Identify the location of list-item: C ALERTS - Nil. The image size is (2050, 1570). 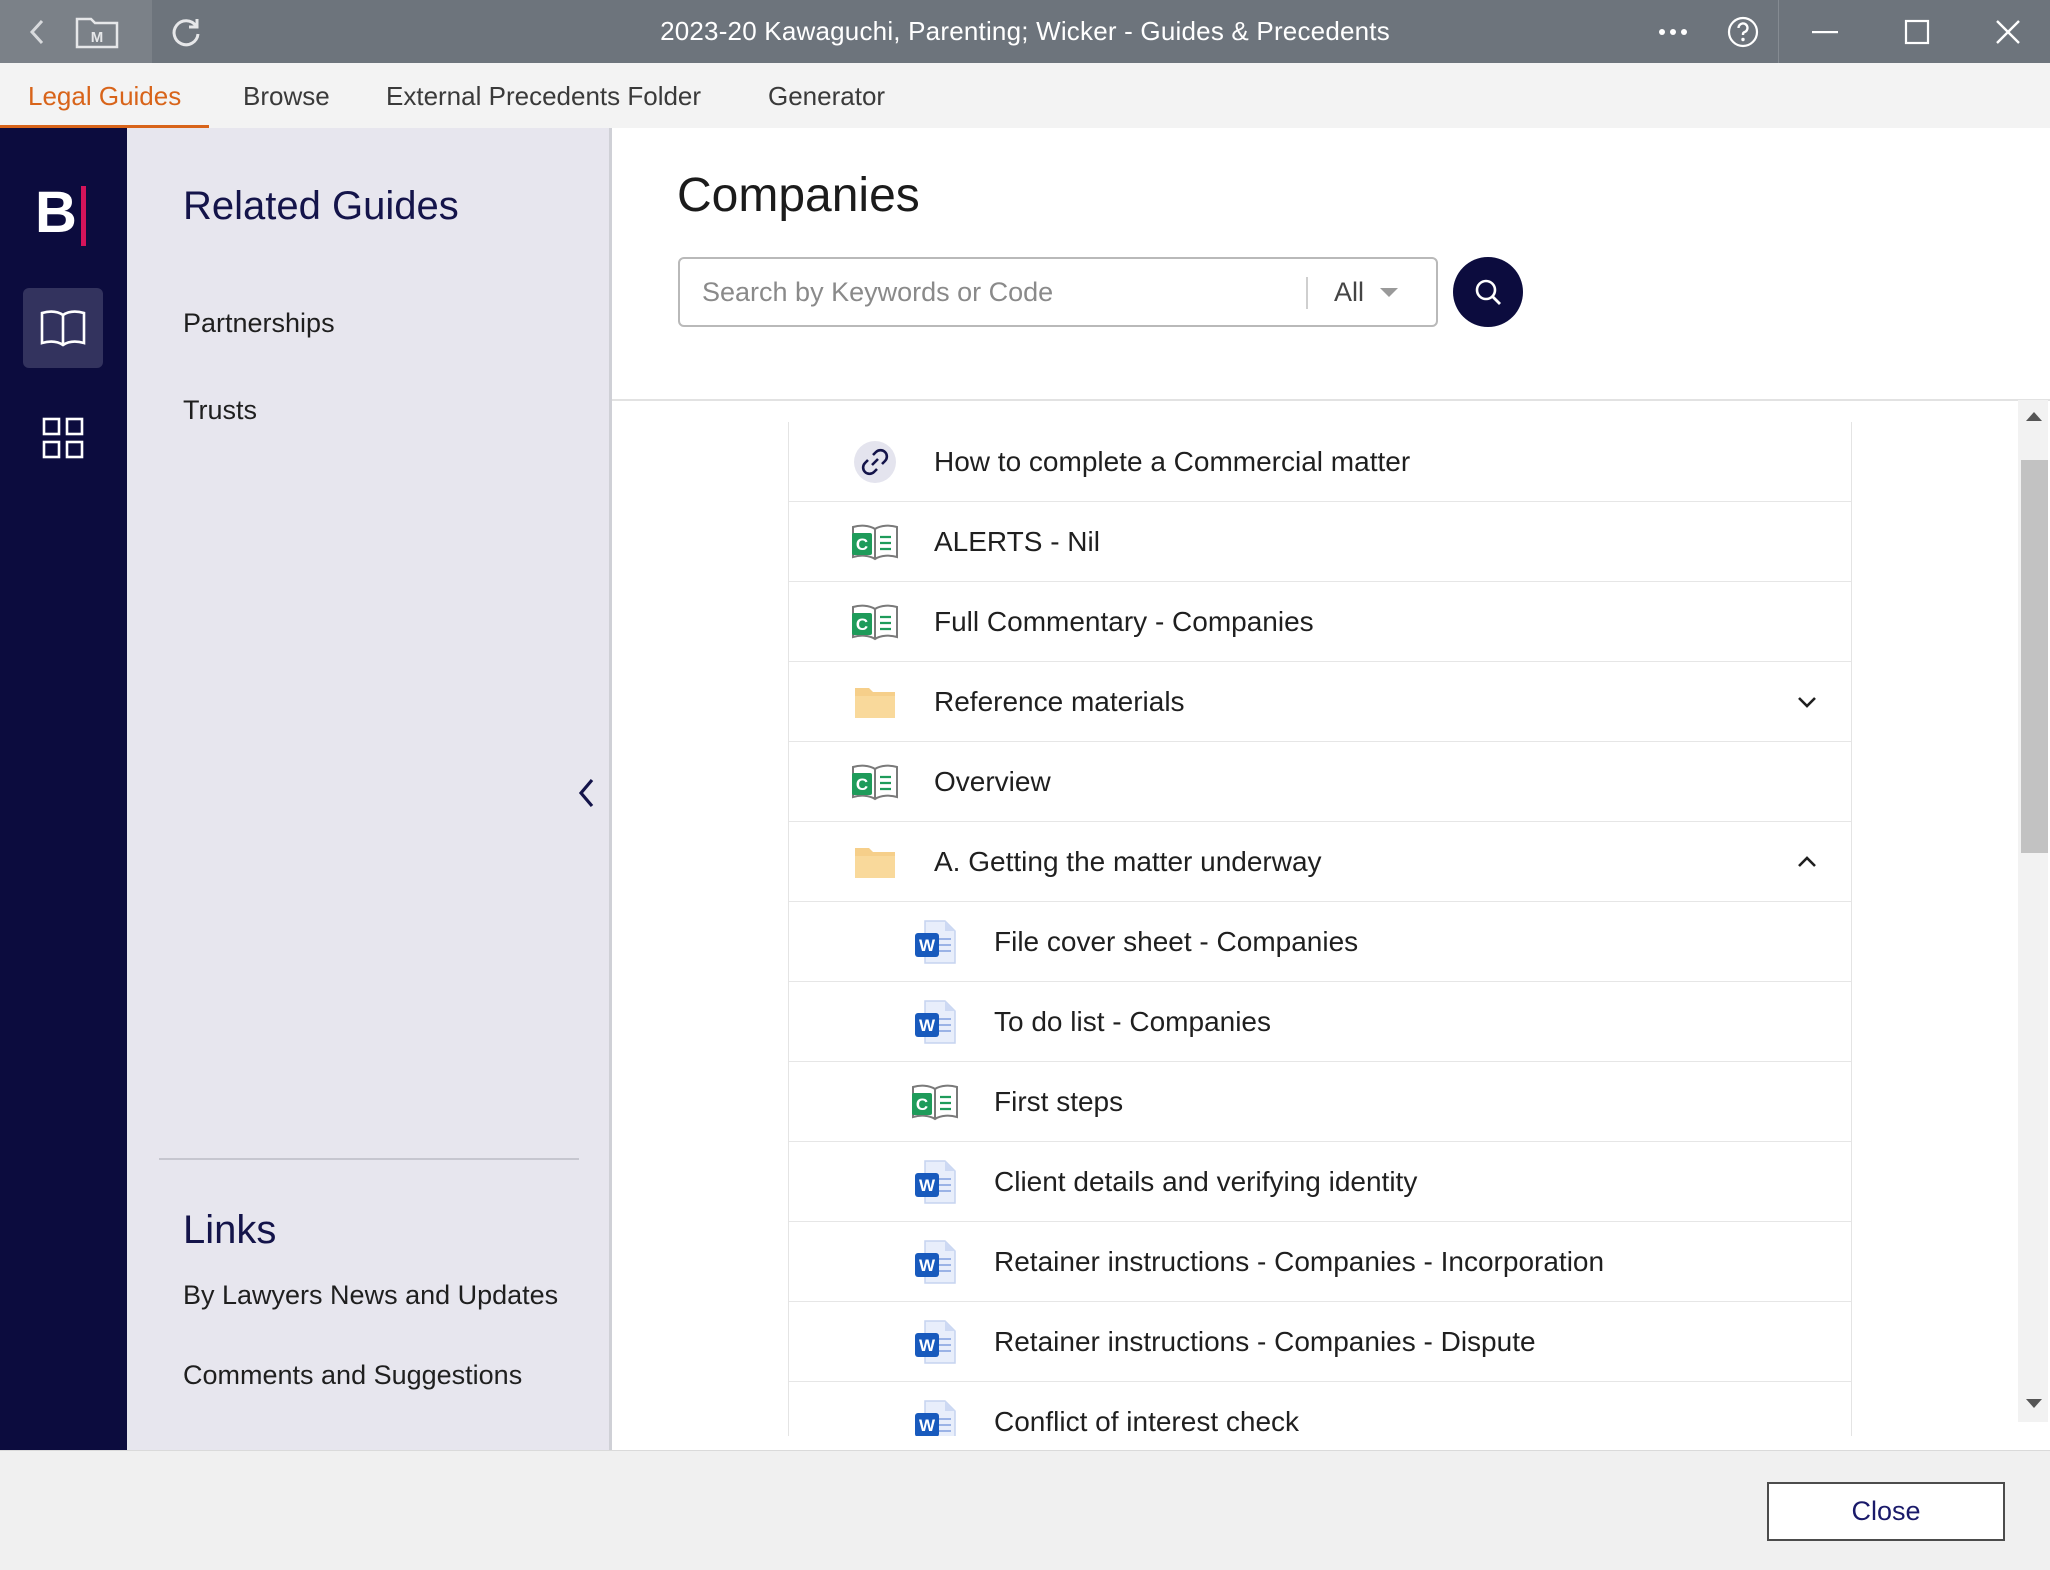
(1320, 542).